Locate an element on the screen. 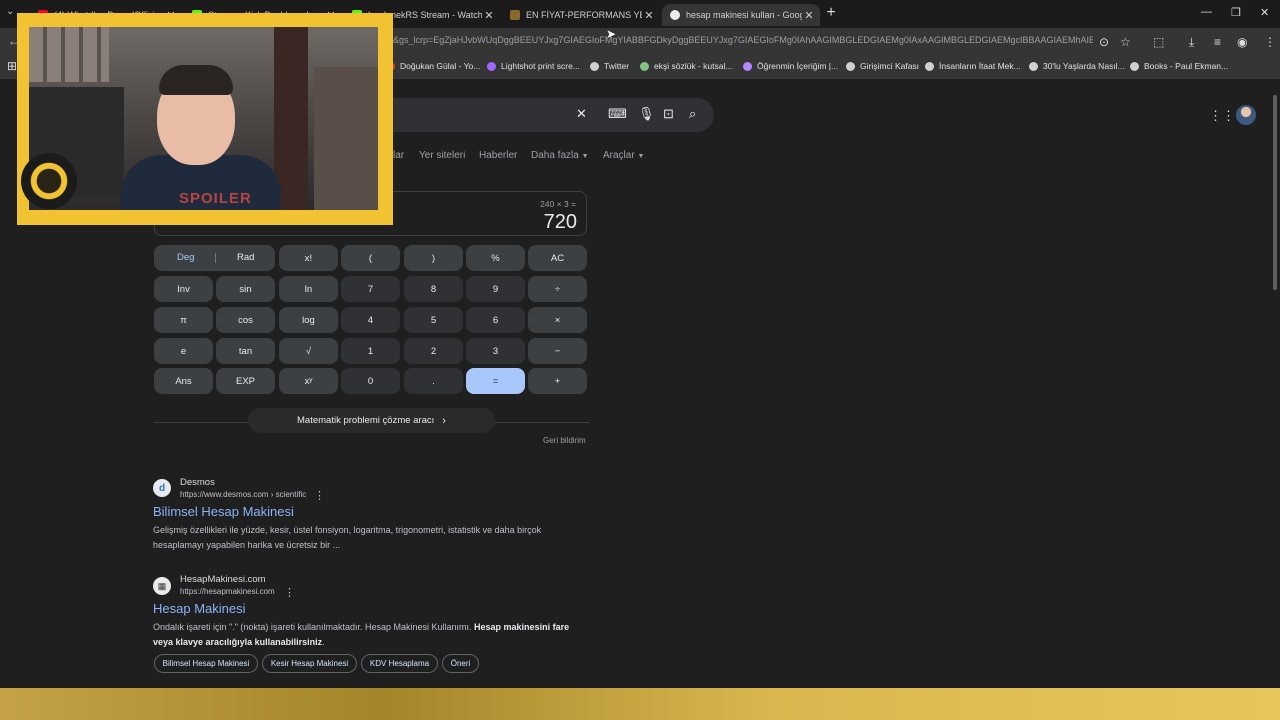  avatar is located at coordinates (1246, 115).